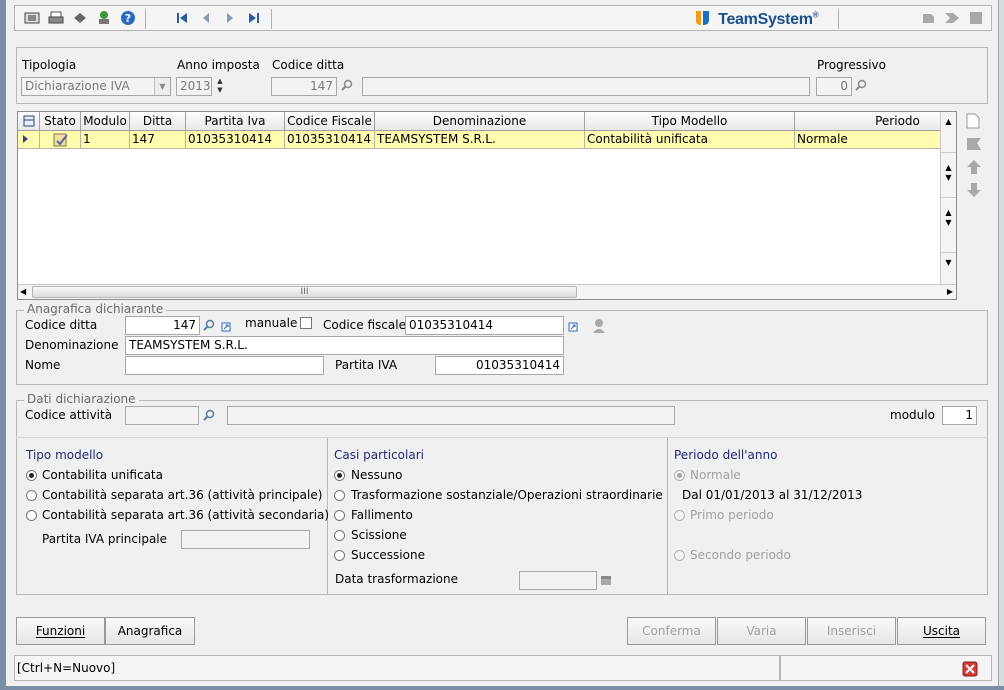 This screenshot has height=690, width=1004. Describe the element at coordinates (60, 631) in the screenshot. I see `funzioni-button: Funzioni` at that location.